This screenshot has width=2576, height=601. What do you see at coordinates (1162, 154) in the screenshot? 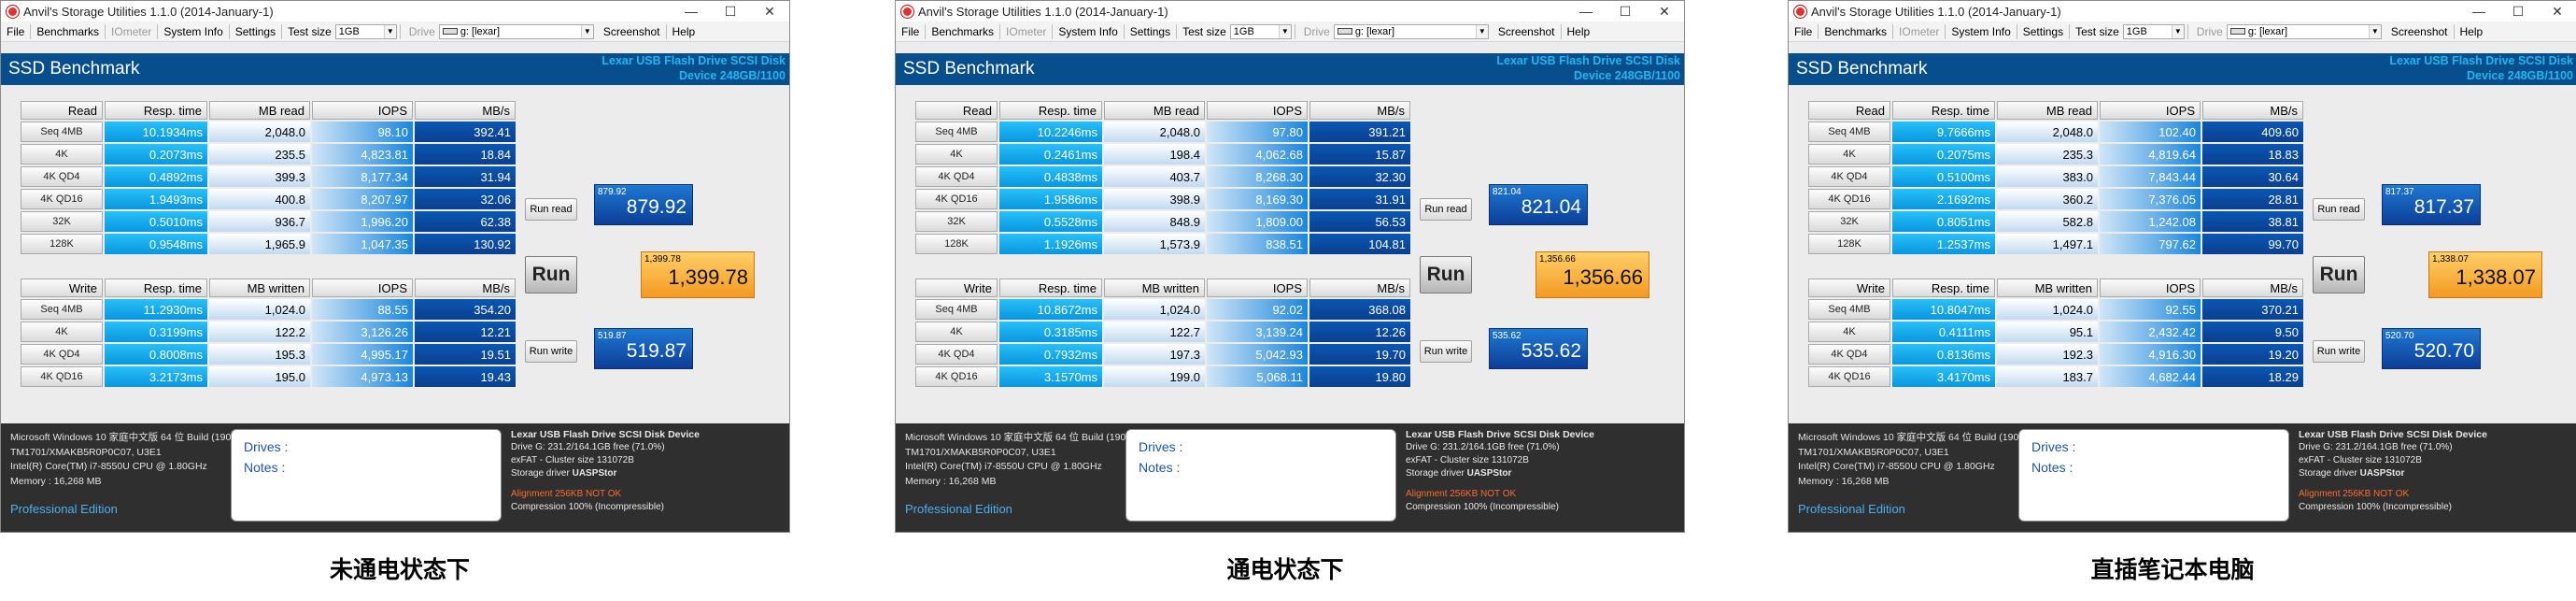
I see `table-row: 4K 0.2461ms 198.4 4,062.68 15.87` at bounding box center [1162, 154].